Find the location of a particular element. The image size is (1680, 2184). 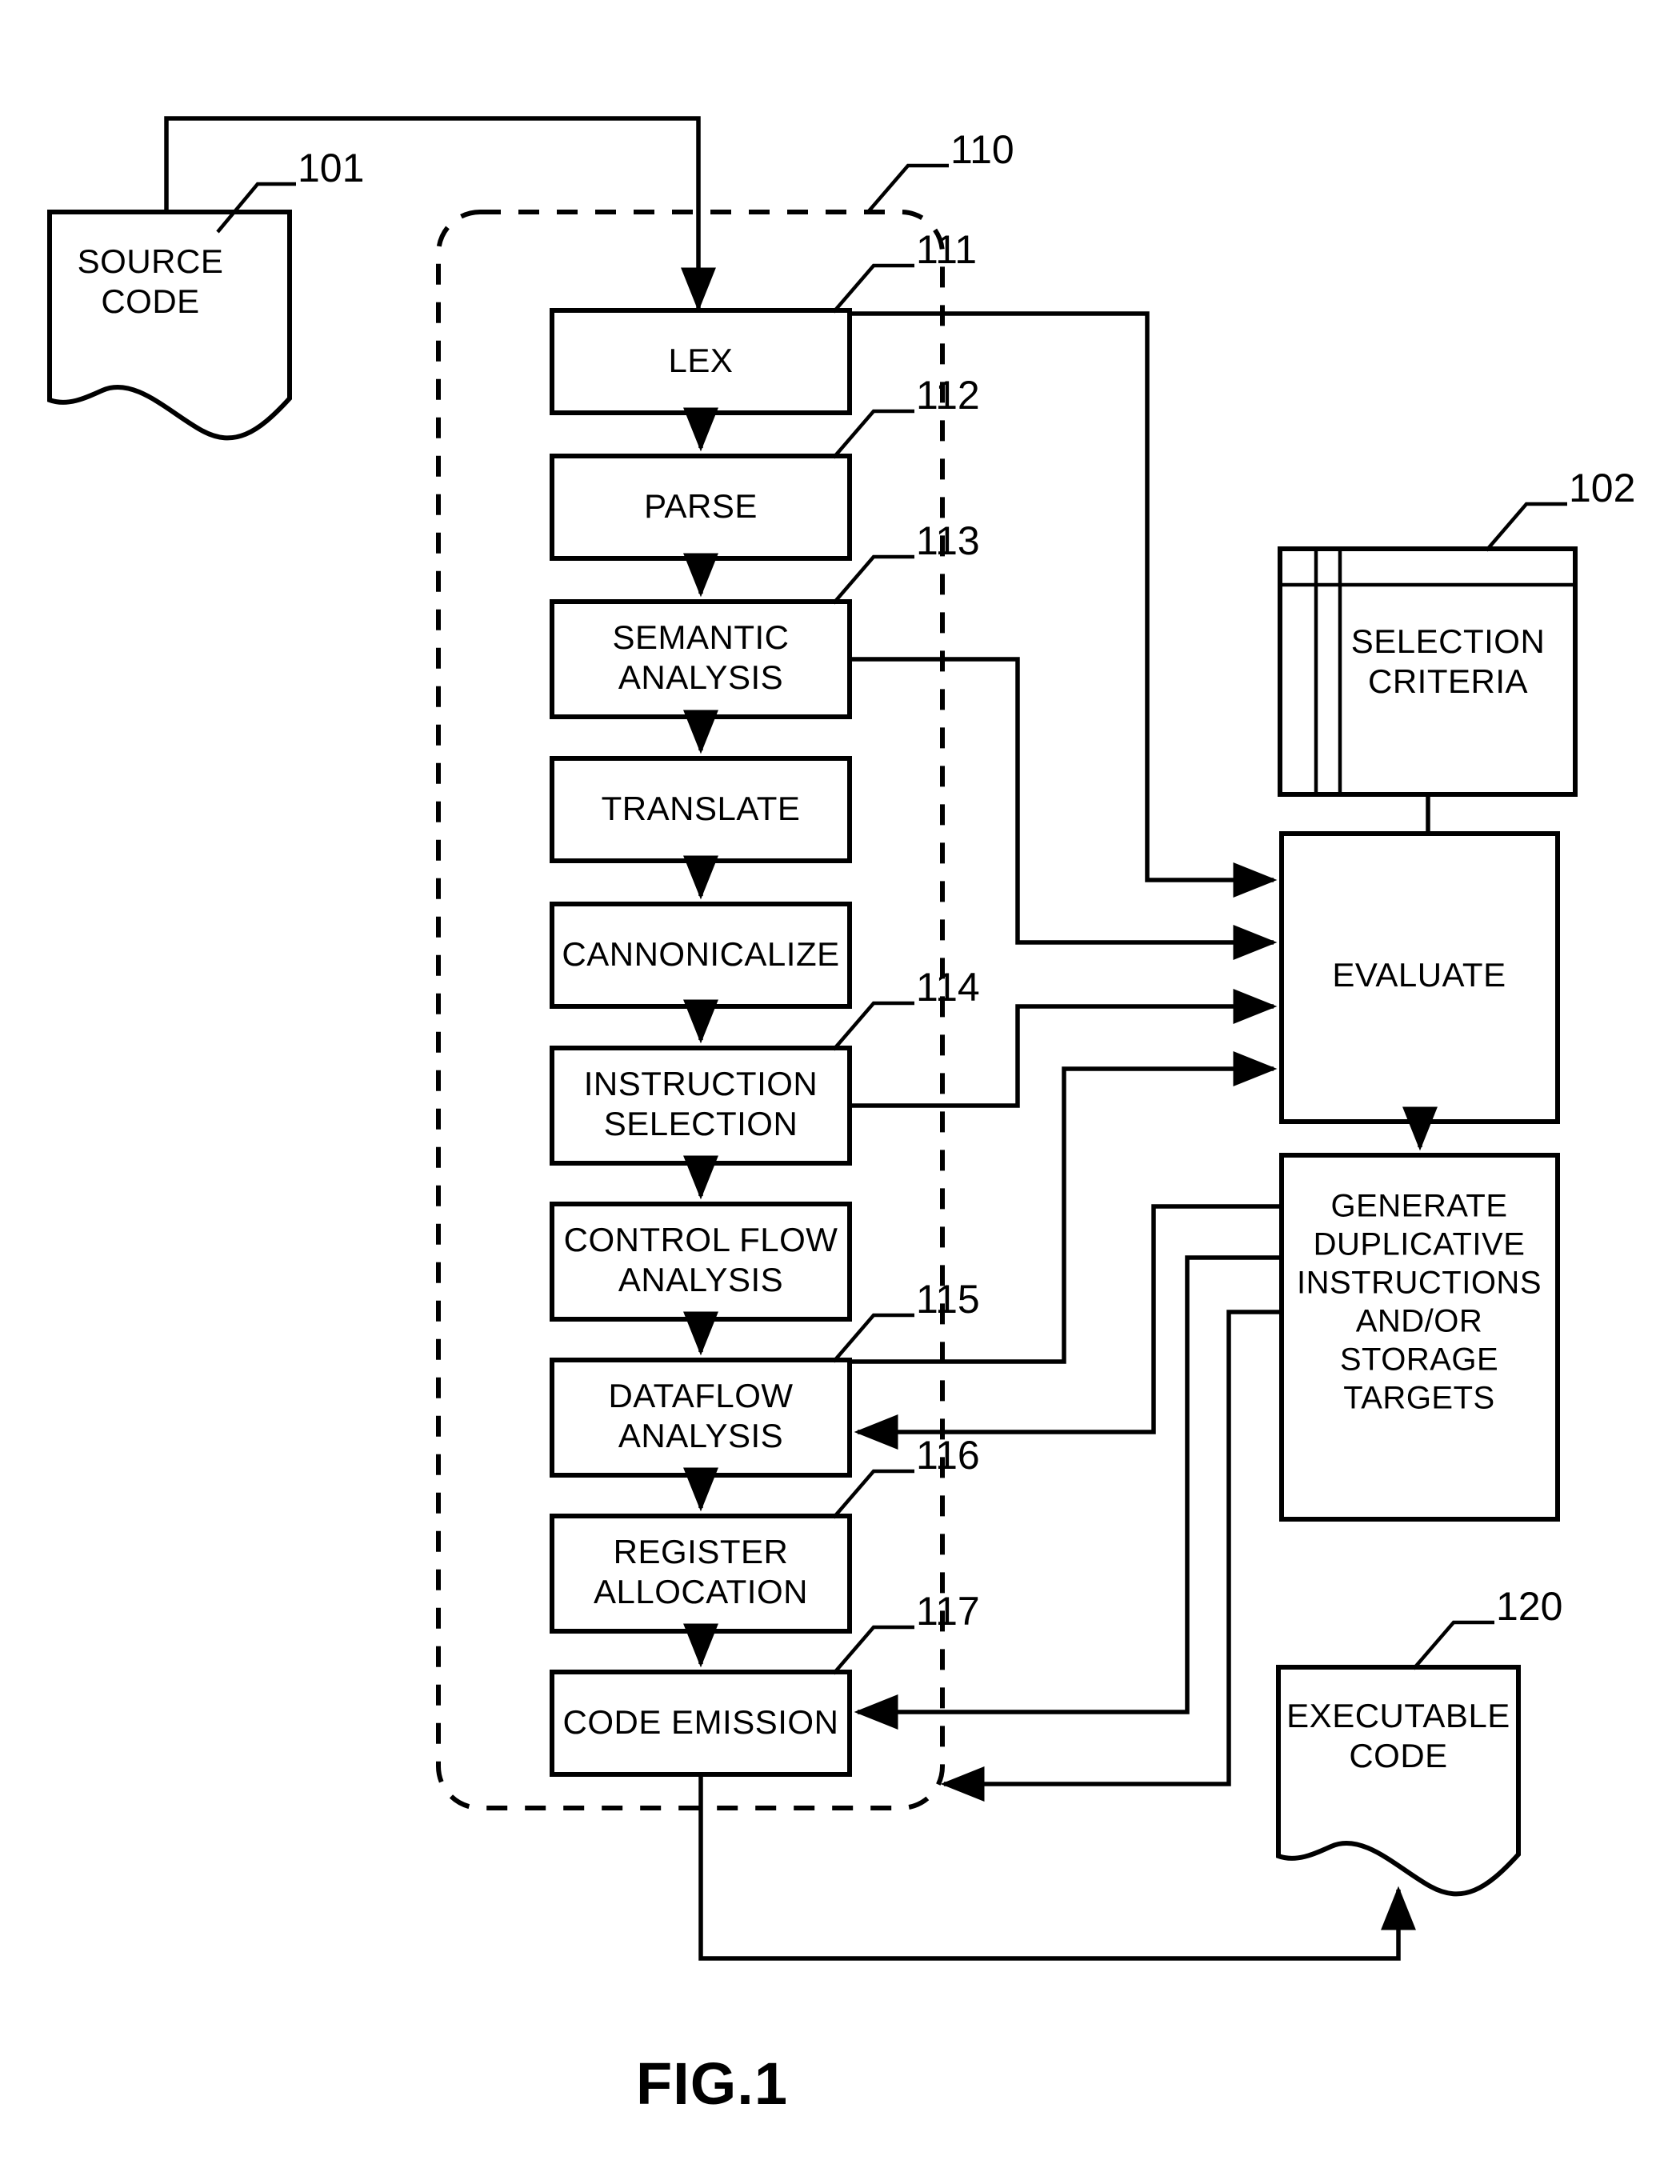

lex-label: LEX is located at coordinates (701, 360).